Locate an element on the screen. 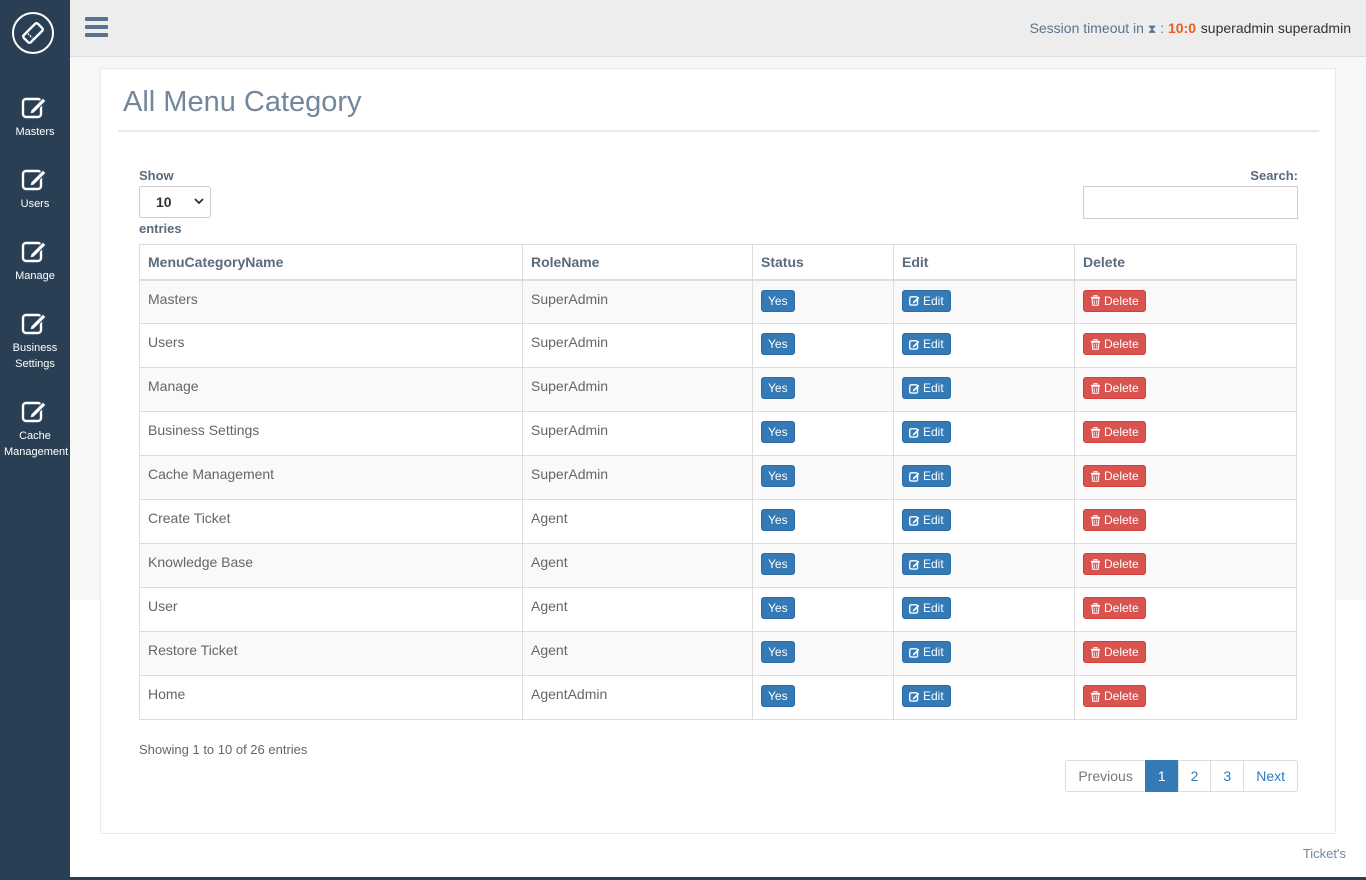 Image resolution: width=1366 pixels, height=880 pixels. cell-role-name: Agent is located at coordinates (637, 565).